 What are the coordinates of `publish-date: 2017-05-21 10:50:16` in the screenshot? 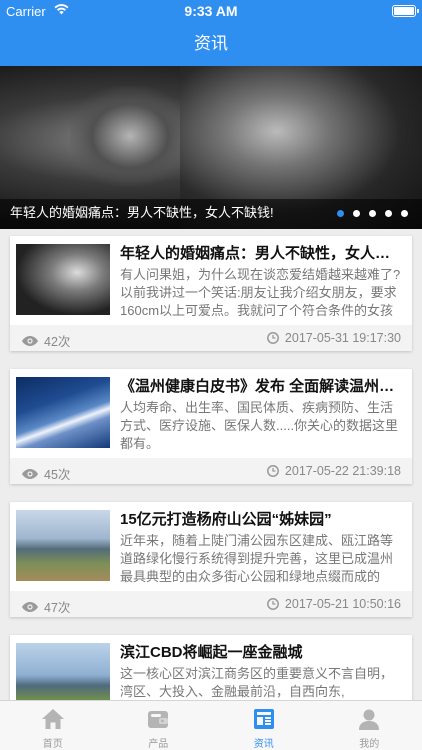 It's located at (342, 604).